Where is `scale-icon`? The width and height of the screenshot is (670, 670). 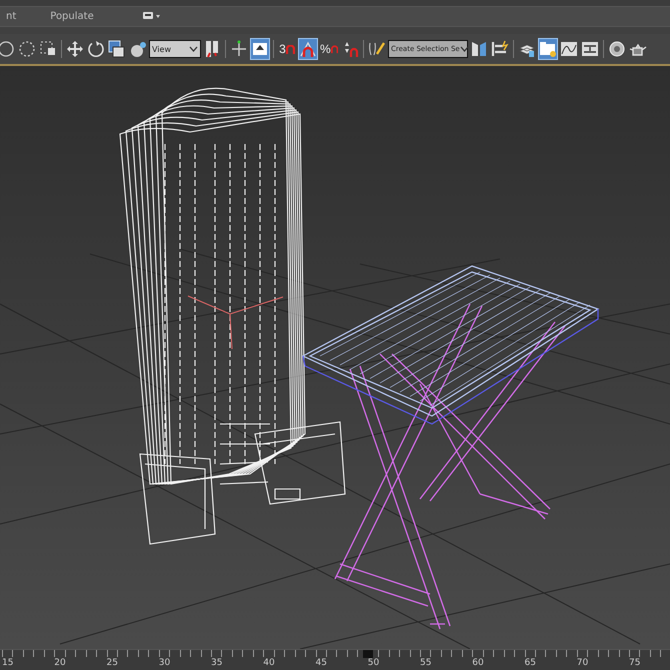
scale-icon is located at coordinates (117, 49).